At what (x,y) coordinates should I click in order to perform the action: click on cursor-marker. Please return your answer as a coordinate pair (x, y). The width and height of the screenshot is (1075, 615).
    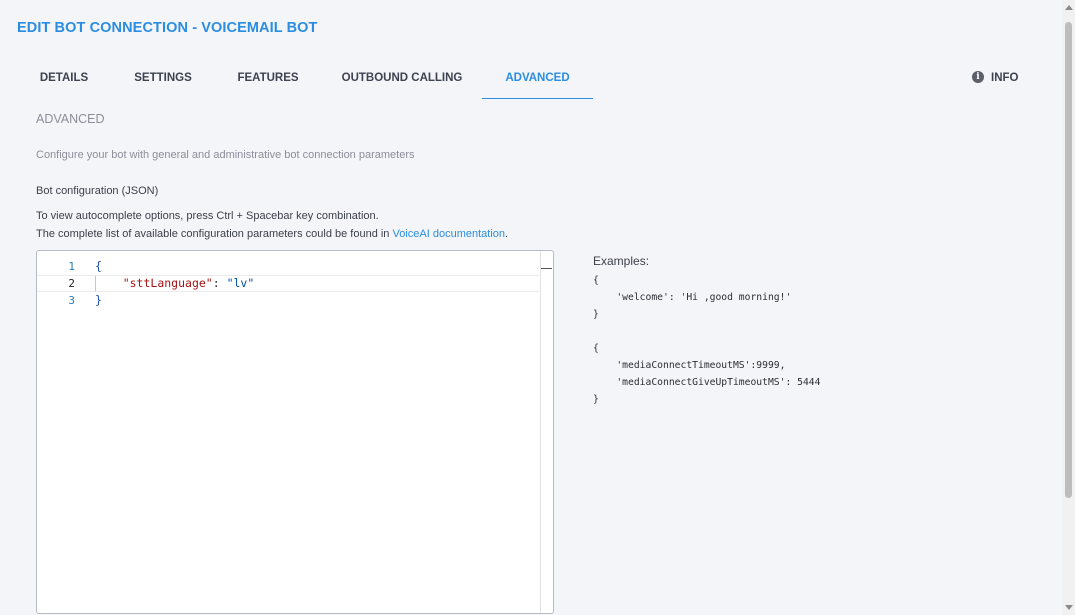
    Looking at the image, I should click on (546, 268).